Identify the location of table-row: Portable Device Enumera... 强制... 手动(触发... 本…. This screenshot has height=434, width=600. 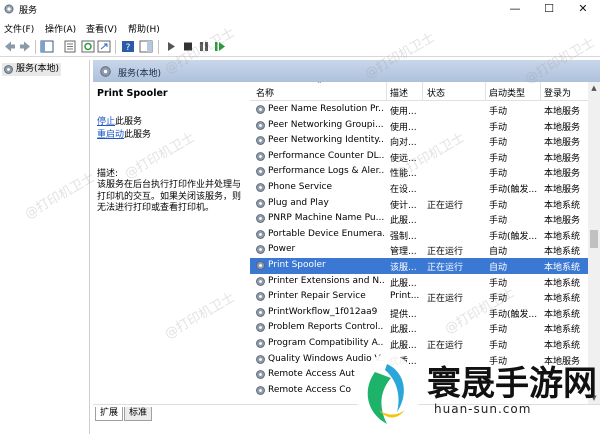
(419, 235).